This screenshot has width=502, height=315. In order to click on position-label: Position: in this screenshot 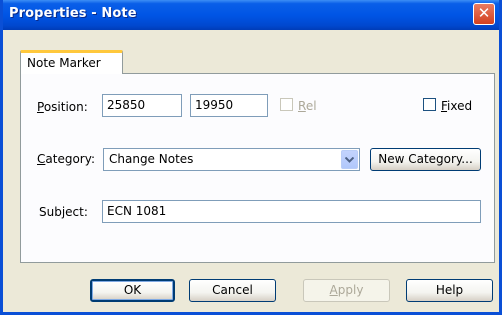, I will do `click(62, 107)`.